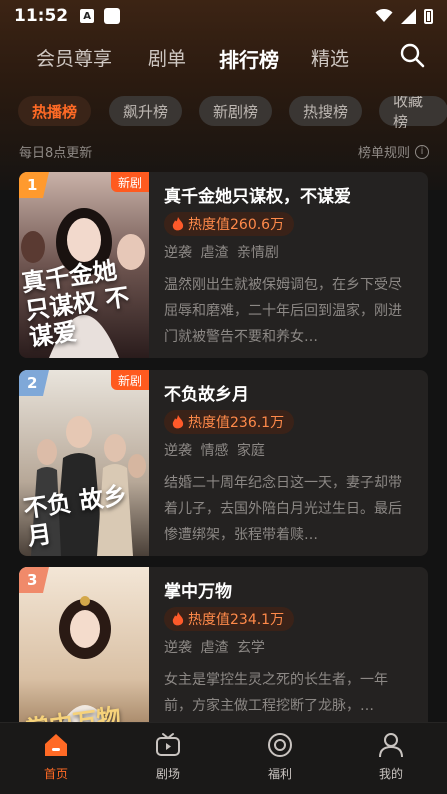 This screenshot has height=794, width=447. What do you see at coordinates (224, 151) in the screenshot?
I see `ranking-subheader: 每日8点更新 榜单规则 i` at bounding box center [224, 151].